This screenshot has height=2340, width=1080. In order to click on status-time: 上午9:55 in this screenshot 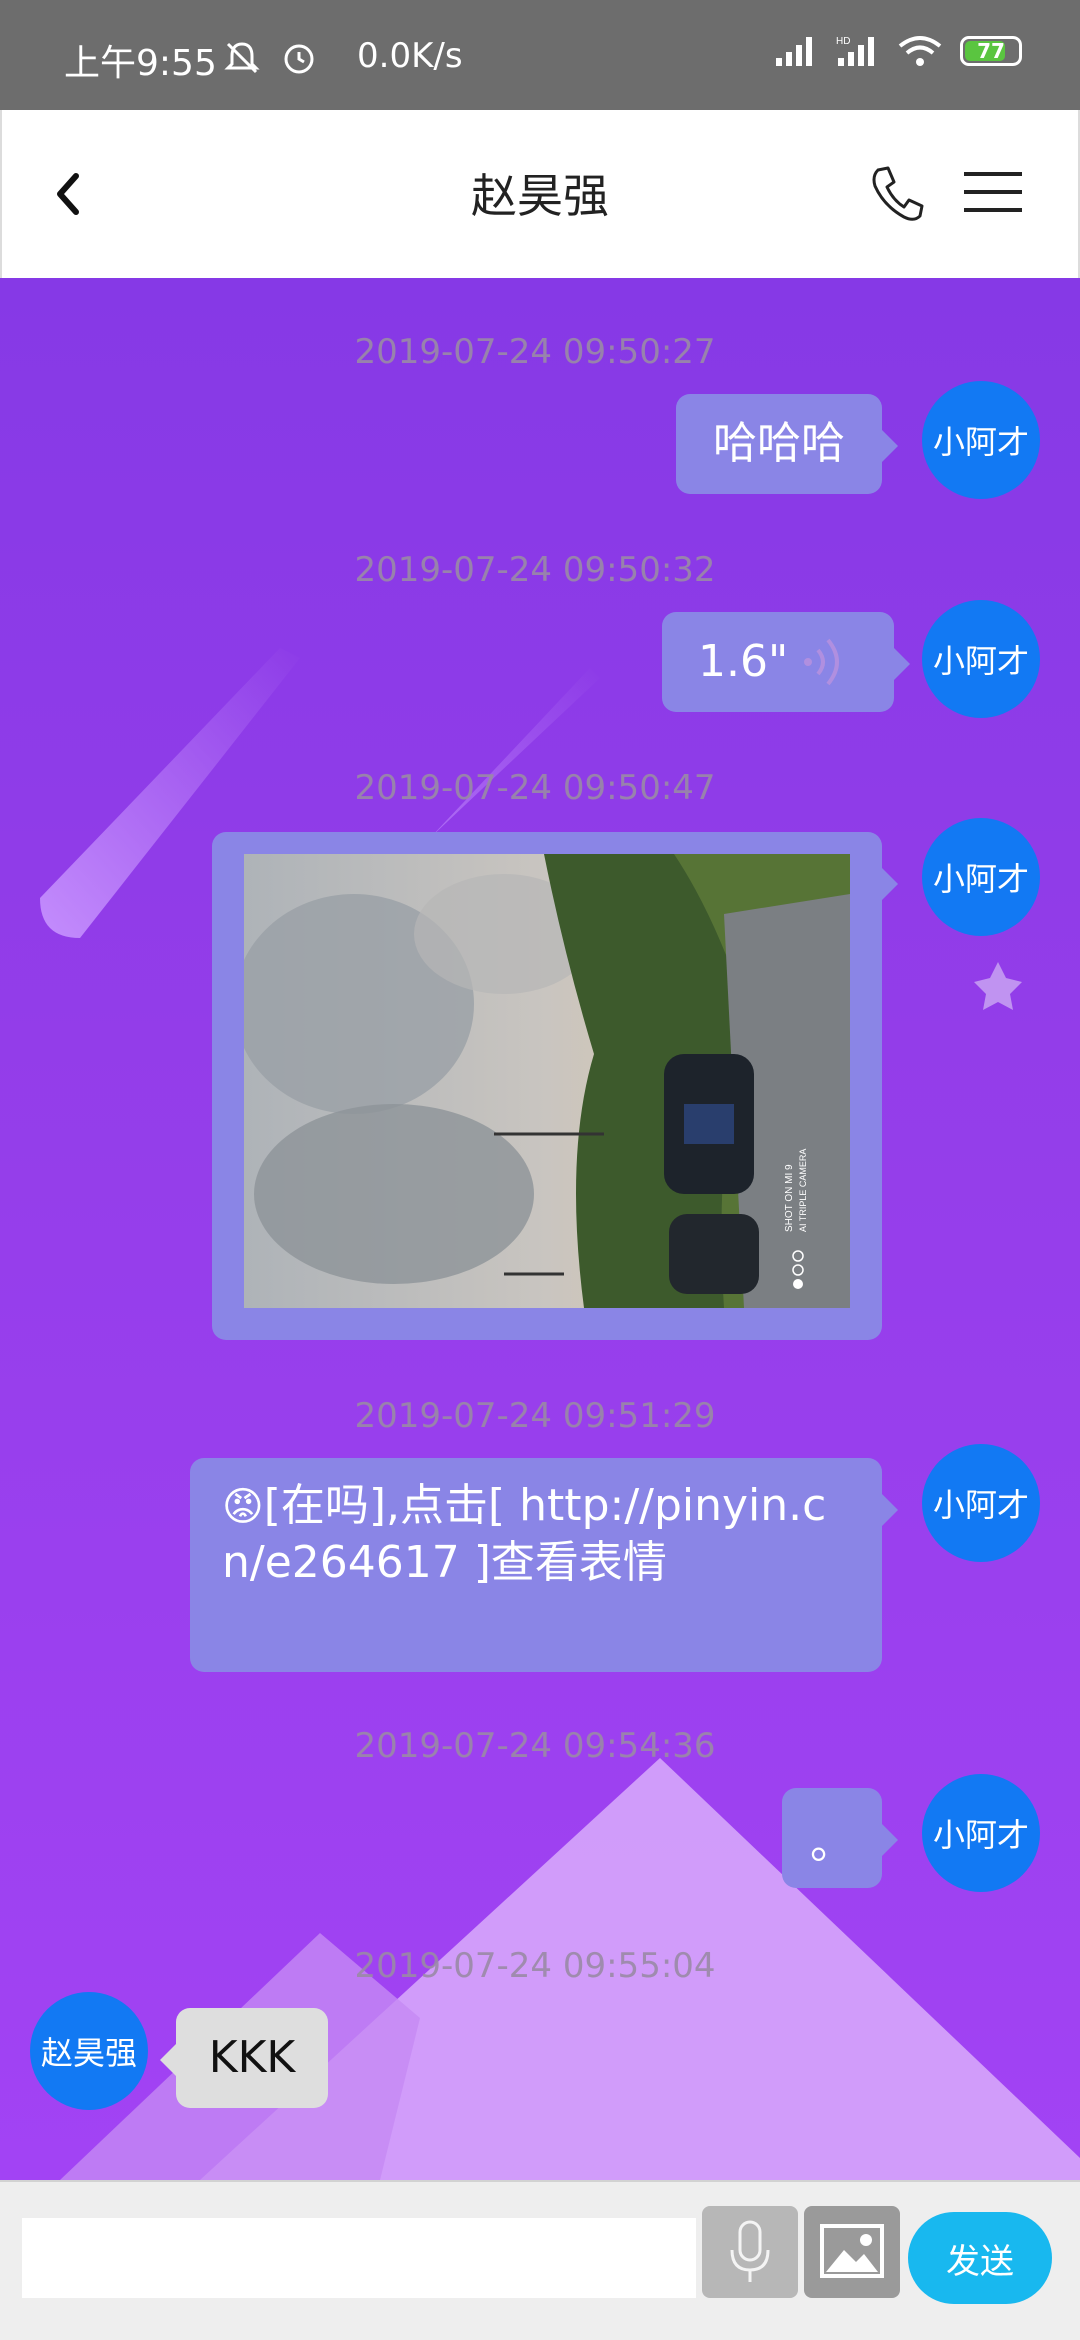, I will do `click(140, 63)`.